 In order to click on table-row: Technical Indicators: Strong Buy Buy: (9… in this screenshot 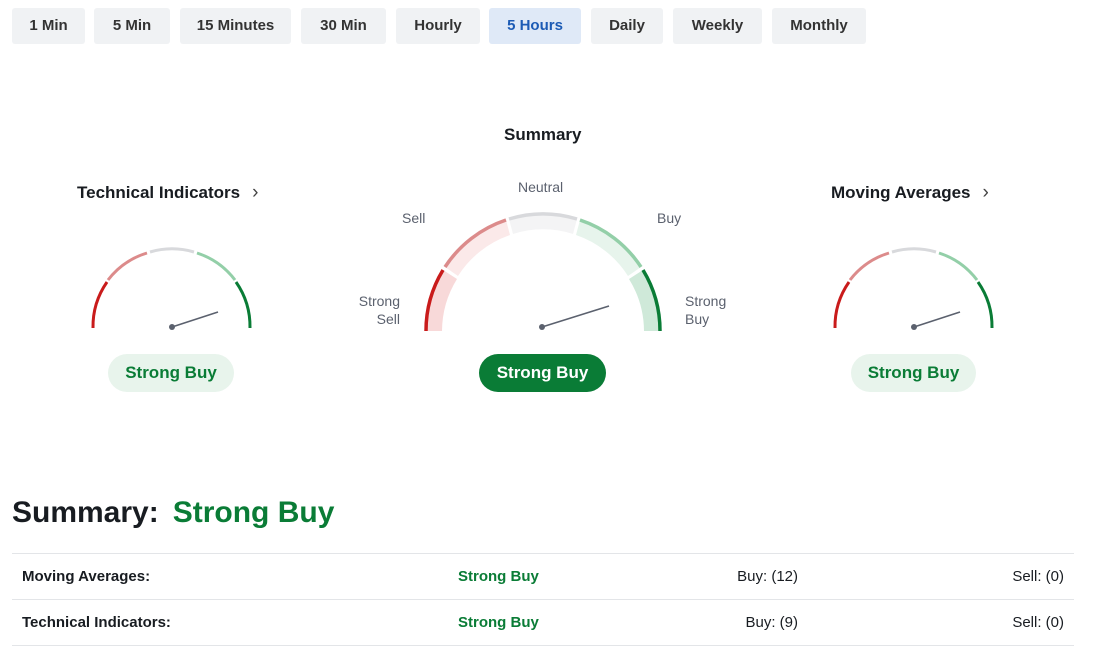, I will do `click(543, 623)`.